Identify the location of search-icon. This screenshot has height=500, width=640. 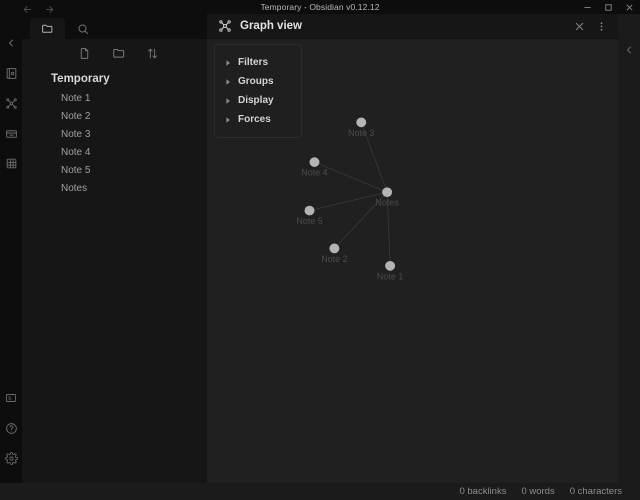
(83, 29).